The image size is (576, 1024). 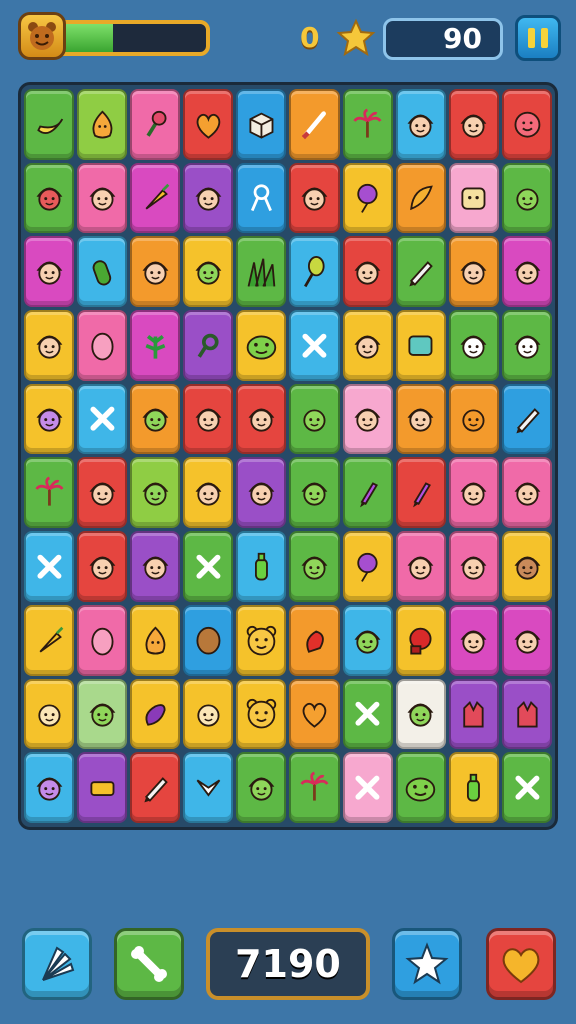 I want to click on tile-boxing, so click(x=420, y=640).